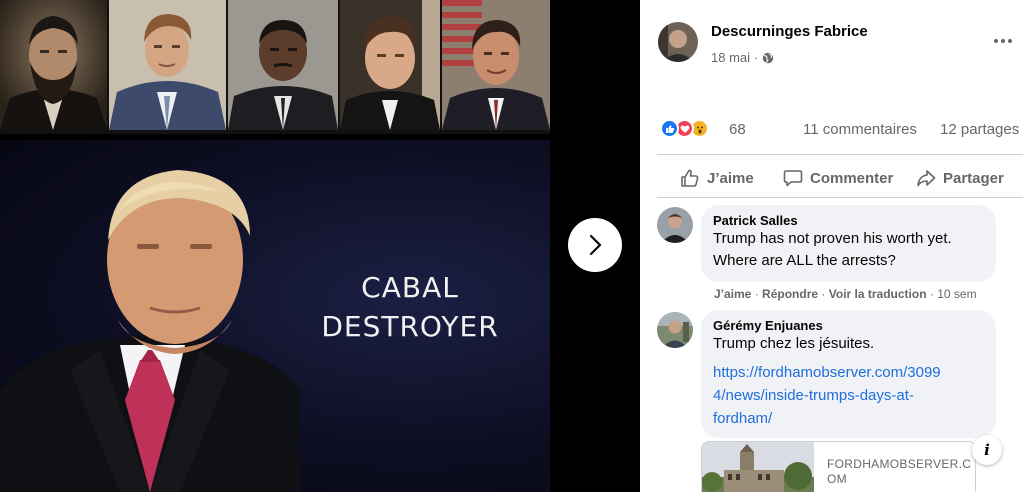 Image resolution: width=1023 pixels, height=492 pixels. What do you see at coordinates (956, 294) in the screenshot?
I see `comment-timestamp: 10 sem` at bounding box center [956, 294].